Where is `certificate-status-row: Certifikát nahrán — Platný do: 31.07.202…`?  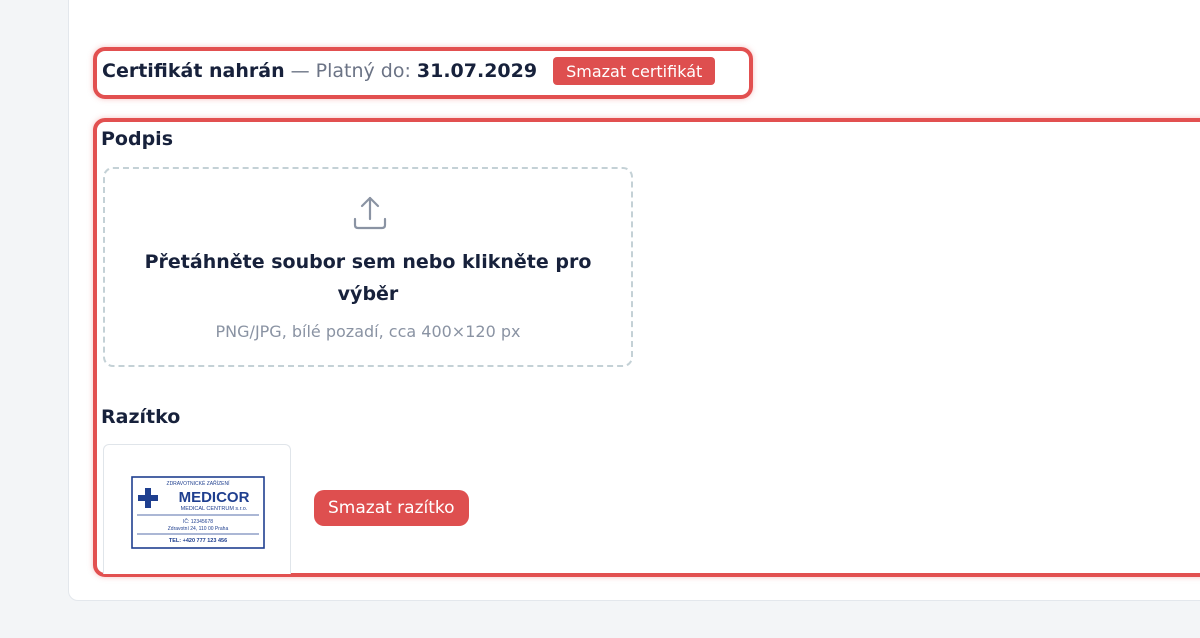 certificate-status-row: Certifikát nahrán — Platný do: 31.07.202… is located at coordinates (409, 71).